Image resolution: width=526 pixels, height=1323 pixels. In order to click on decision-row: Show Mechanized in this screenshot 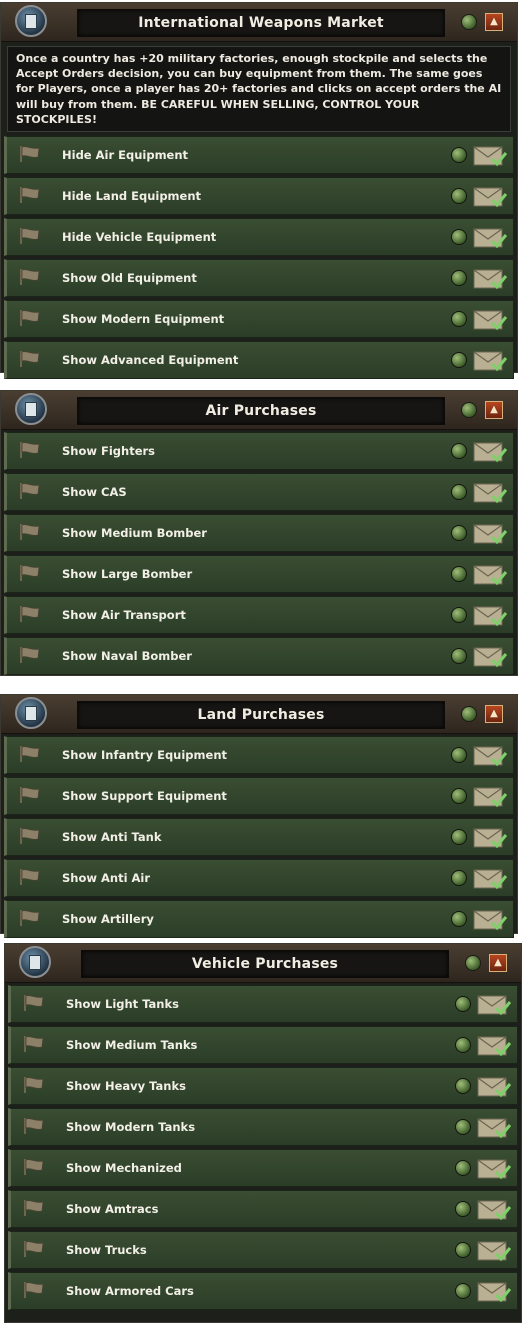, I will do `click(263, 1168)`.